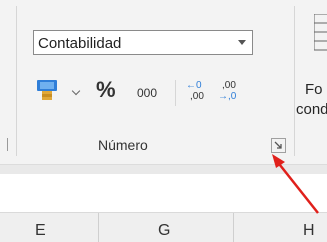 The width and height of the screenshot is (327, 242). I want to click on percent-label: %, so click(106, 89).